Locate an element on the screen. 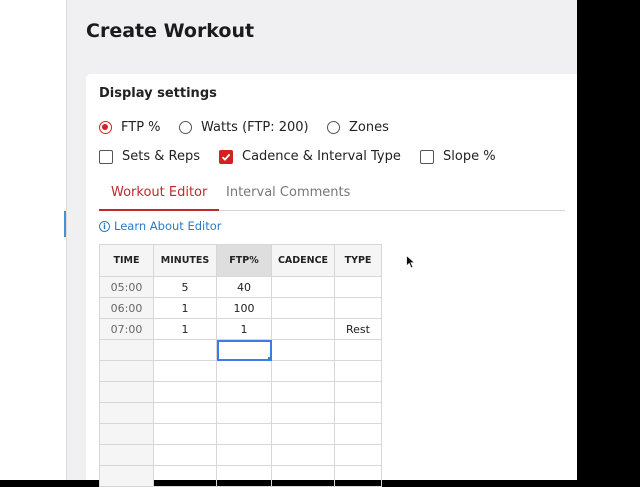  time-cell: 06:00 is located at coordinates (126, 308).